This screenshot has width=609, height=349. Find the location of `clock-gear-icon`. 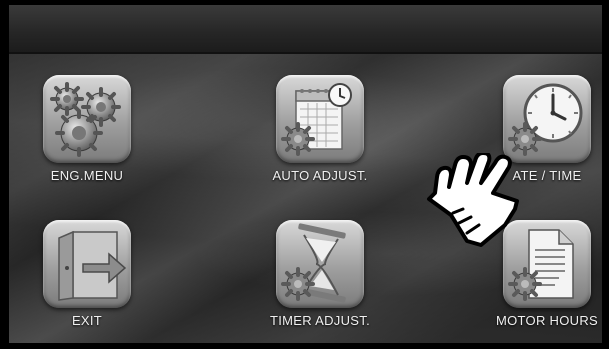

clock-gear-icon is located at coordinates (545, 119).